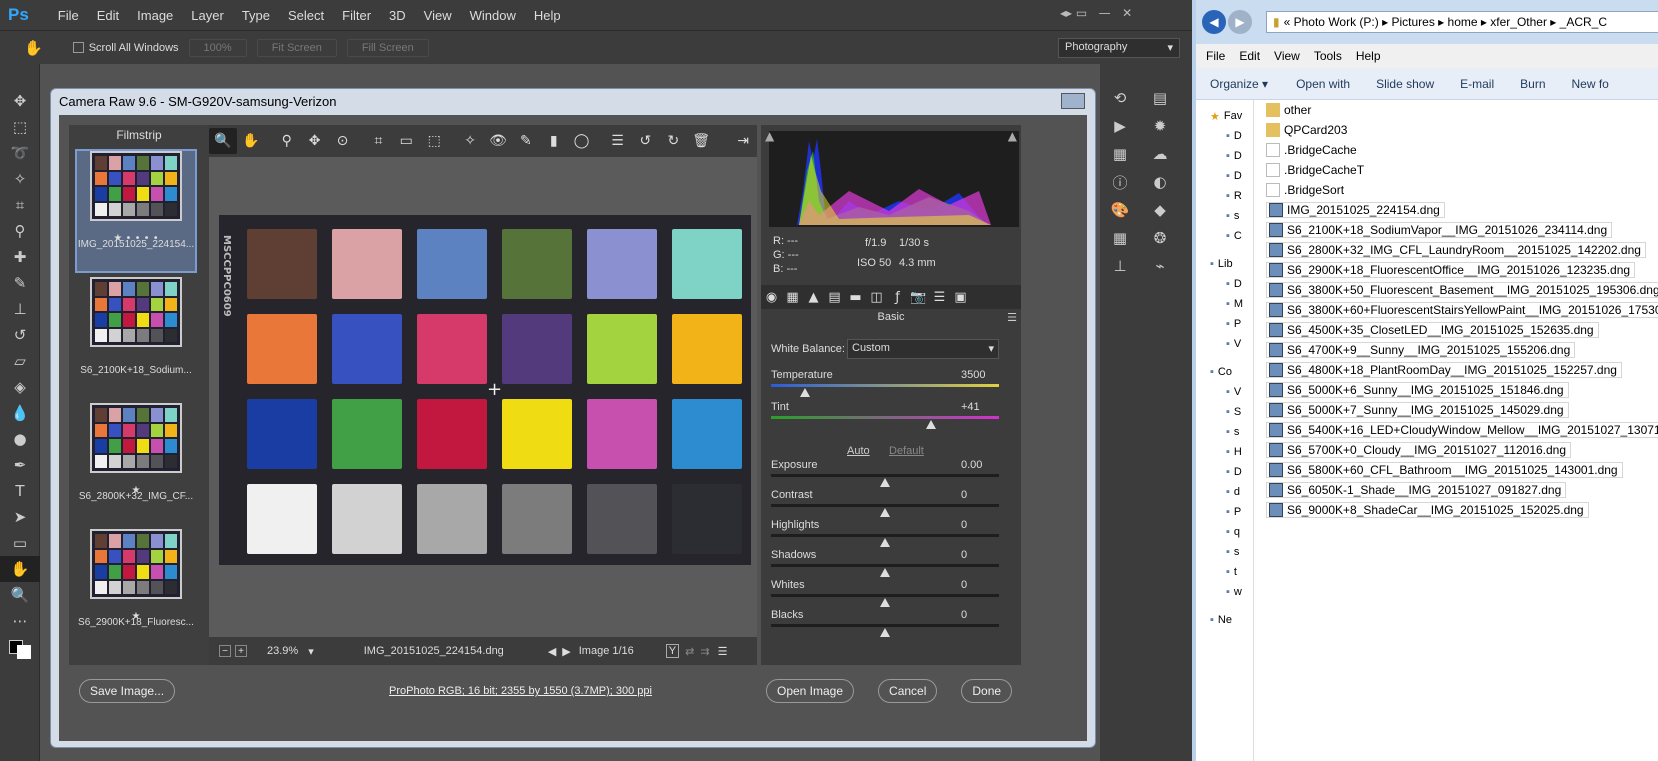 The width and height of the screenshot is (1658, 761). Describe the element at coordinates (1224, 116) in the screenshot. I see `nav-item: ★ Fav` at that location.